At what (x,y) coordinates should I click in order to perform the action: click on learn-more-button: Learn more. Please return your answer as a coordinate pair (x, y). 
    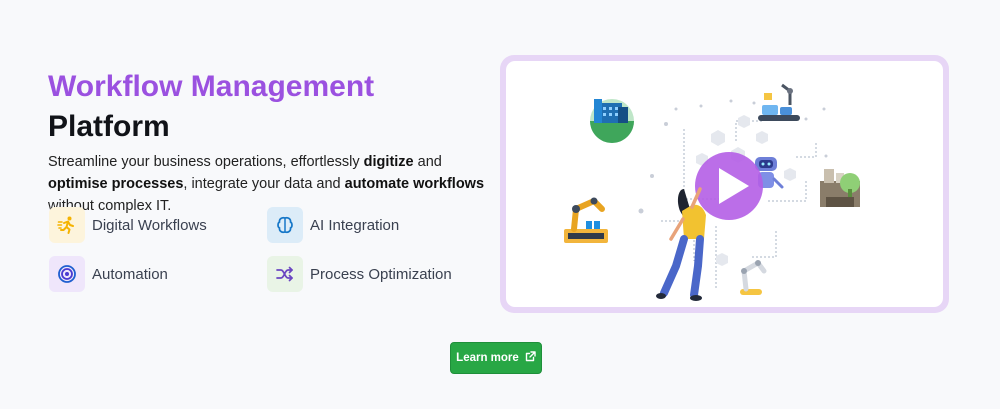
    Looking at the image, I should click on (496, 358).